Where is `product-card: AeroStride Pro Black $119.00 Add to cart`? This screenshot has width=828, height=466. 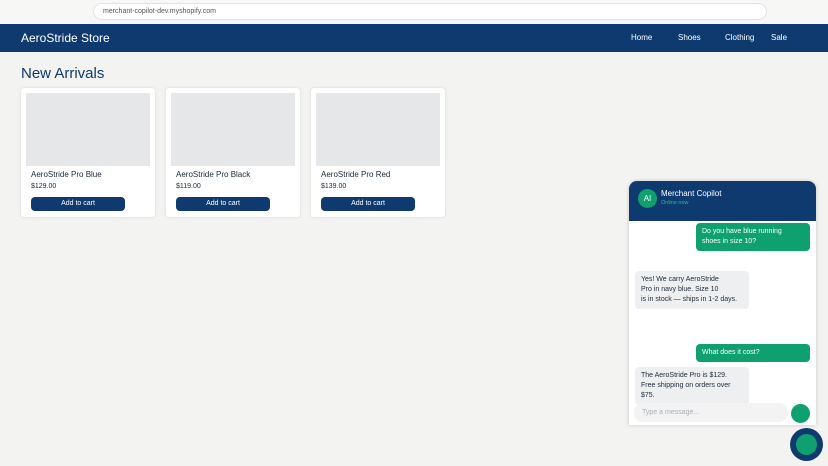
product-card: AeroStride Pro Black $119.00 Add to cart is located at coordinates (233, 152).